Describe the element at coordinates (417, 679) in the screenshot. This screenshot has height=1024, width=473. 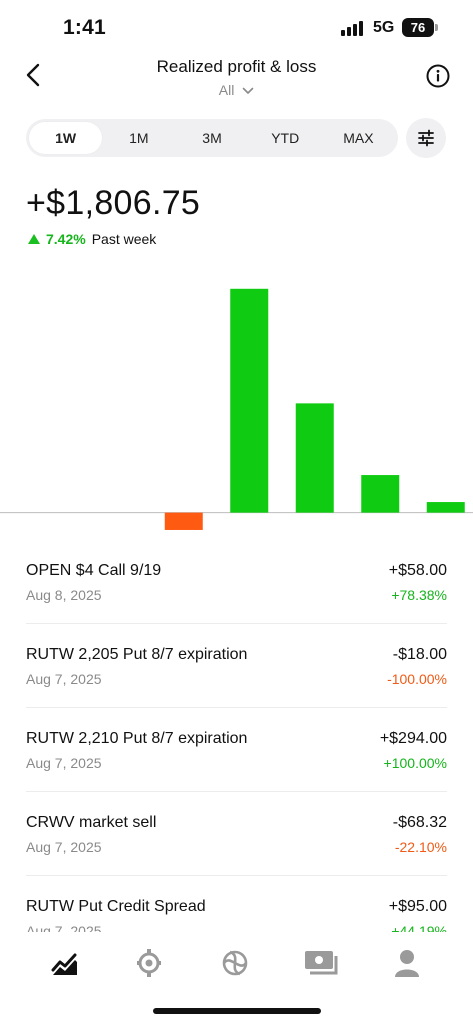
I see `trade-percent: -100.00%` at that location.